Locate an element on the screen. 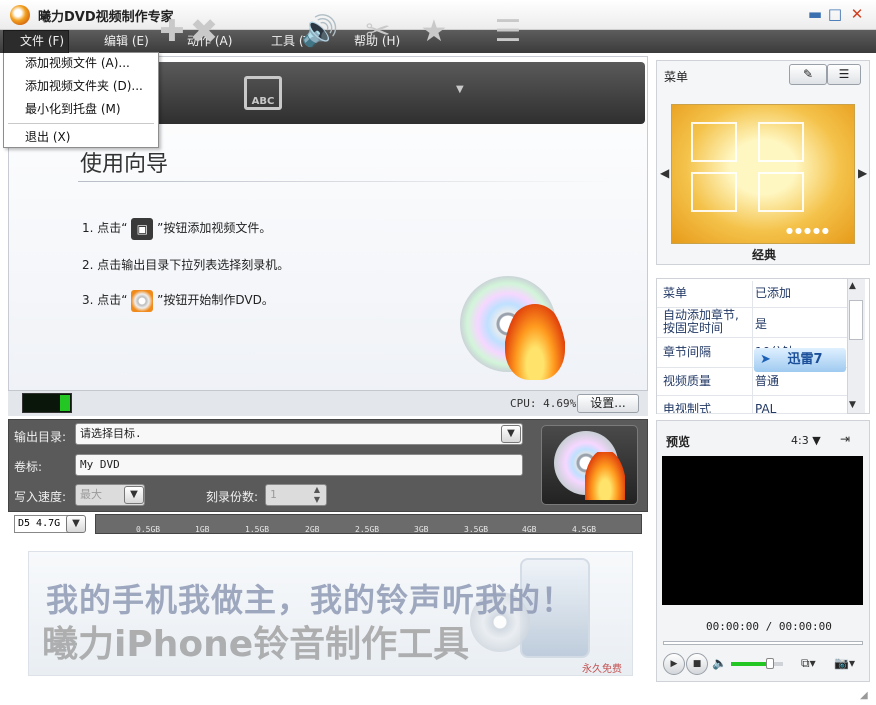  output-dir-select: 请选择目标. is located at coordinates (299, 434).